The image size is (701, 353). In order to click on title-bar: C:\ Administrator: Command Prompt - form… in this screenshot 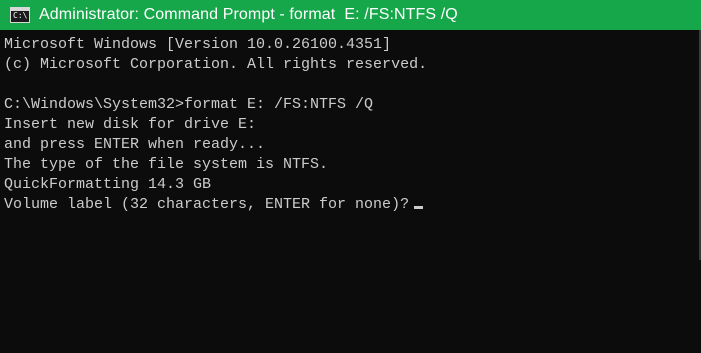, I will do `click(350, 15)`.